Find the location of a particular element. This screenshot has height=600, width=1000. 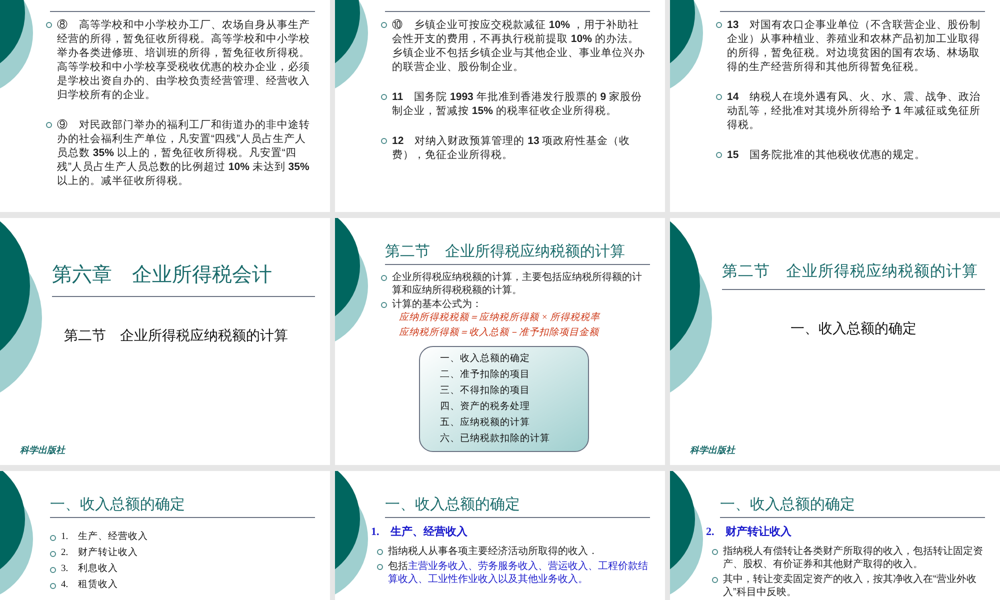

bullet-text: 12 对纳入财政预算管理的 13 项政府性基金（收费），免征企业所得税。 is located at coordinates (512, 148).